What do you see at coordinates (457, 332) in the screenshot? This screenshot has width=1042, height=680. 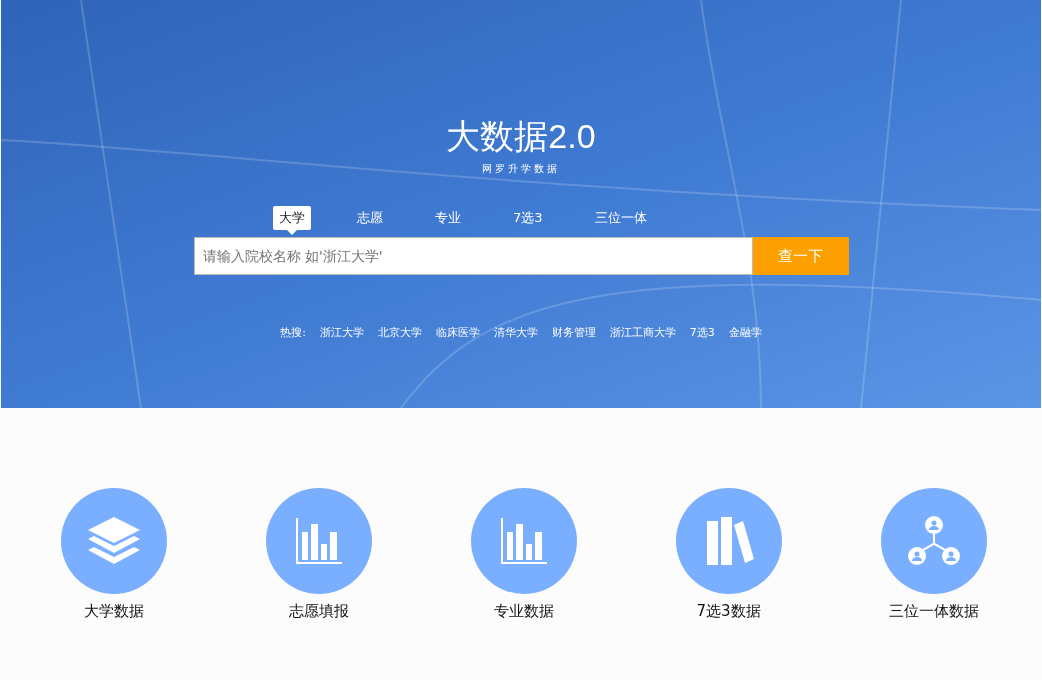 I see `hot-search-link: 临床医学` at bounding box center [457, 332].